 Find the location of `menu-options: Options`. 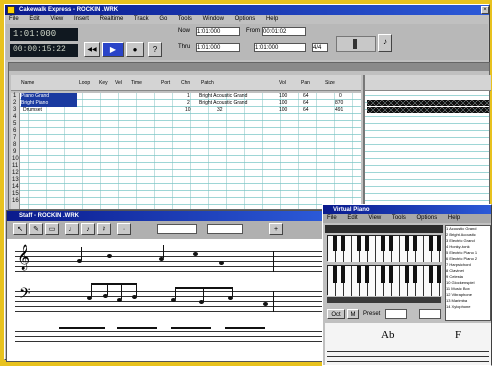

menu-options: Options is located at coordinates (245, 19).